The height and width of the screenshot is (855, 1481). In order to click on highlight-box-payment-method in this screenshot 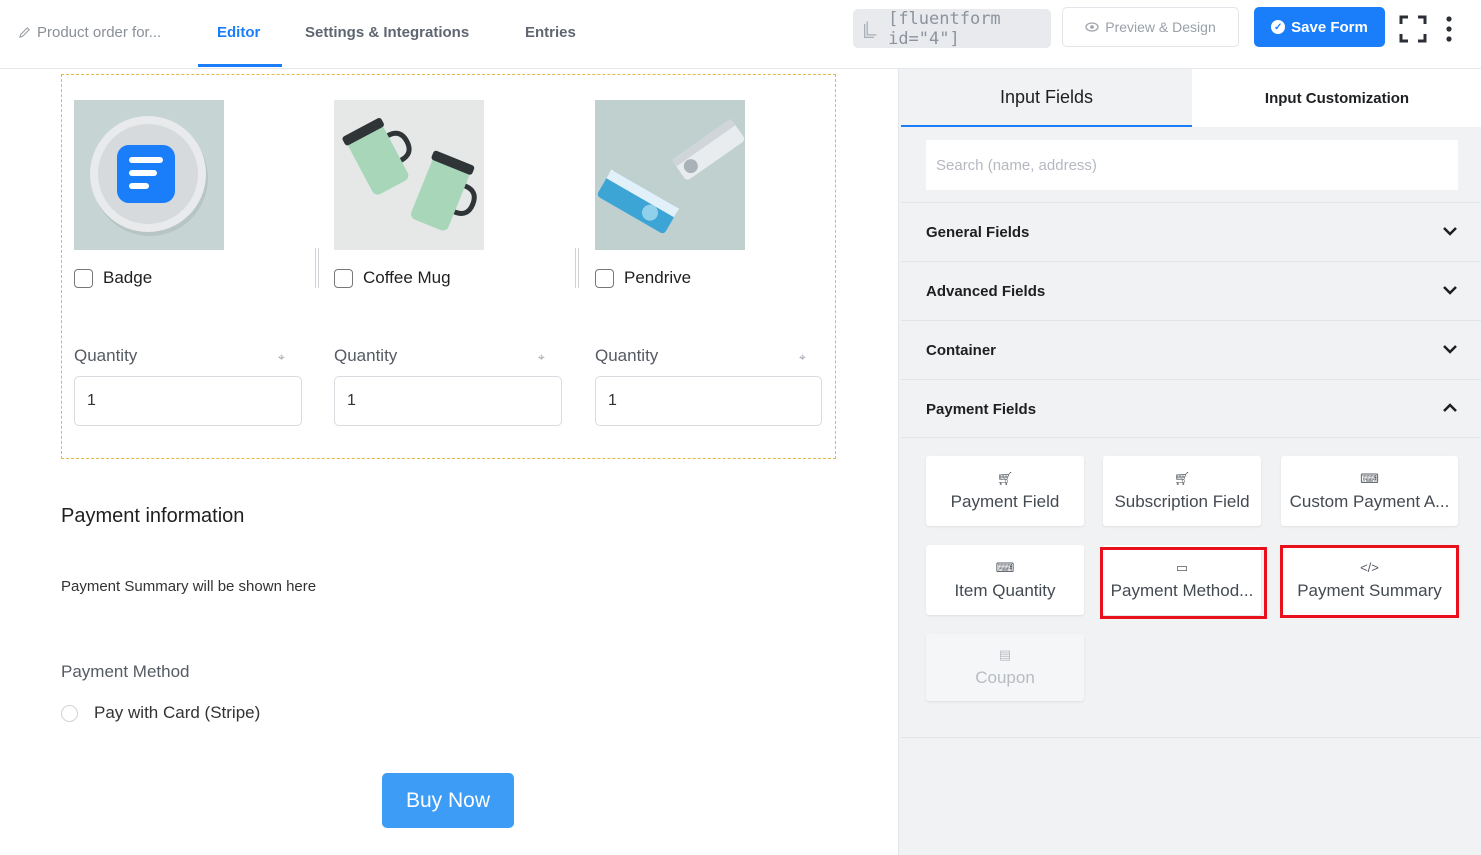, I will do `click(1183, 583)`.